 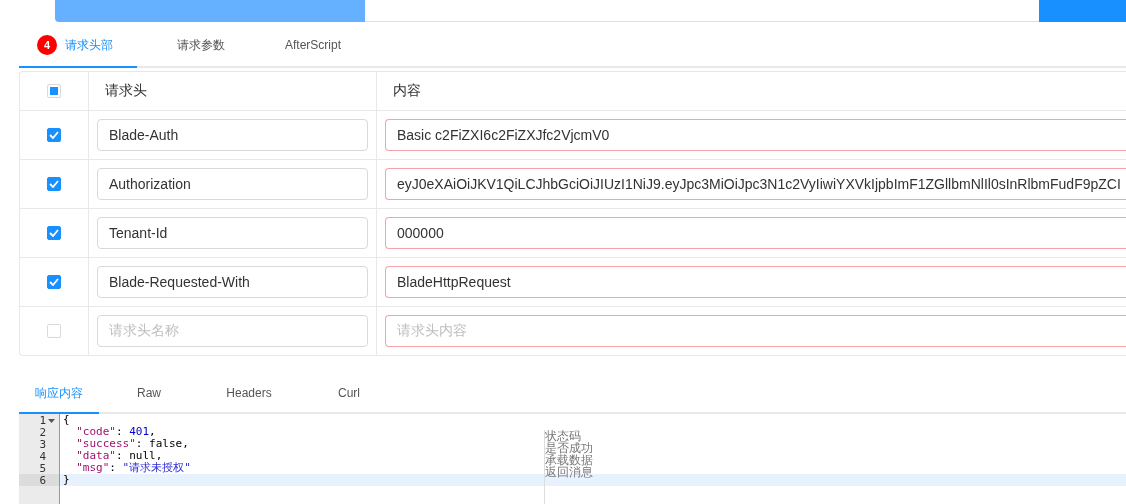 I want to click on tab: Curl, so click(x=349, y=394).